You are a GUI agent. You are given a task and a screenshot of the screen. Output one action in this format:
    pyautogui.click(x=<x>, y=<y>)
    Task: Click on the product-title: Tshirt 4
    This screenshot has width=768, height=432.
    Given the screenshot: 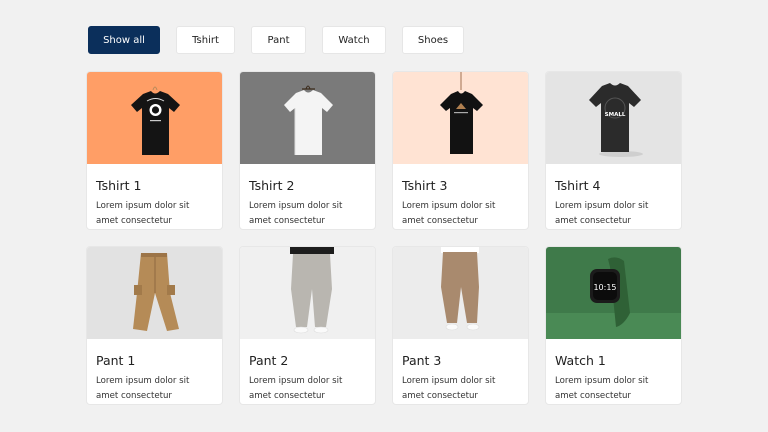 What is the action you would take?
    pyautogui.click(x=578, y=185)
    